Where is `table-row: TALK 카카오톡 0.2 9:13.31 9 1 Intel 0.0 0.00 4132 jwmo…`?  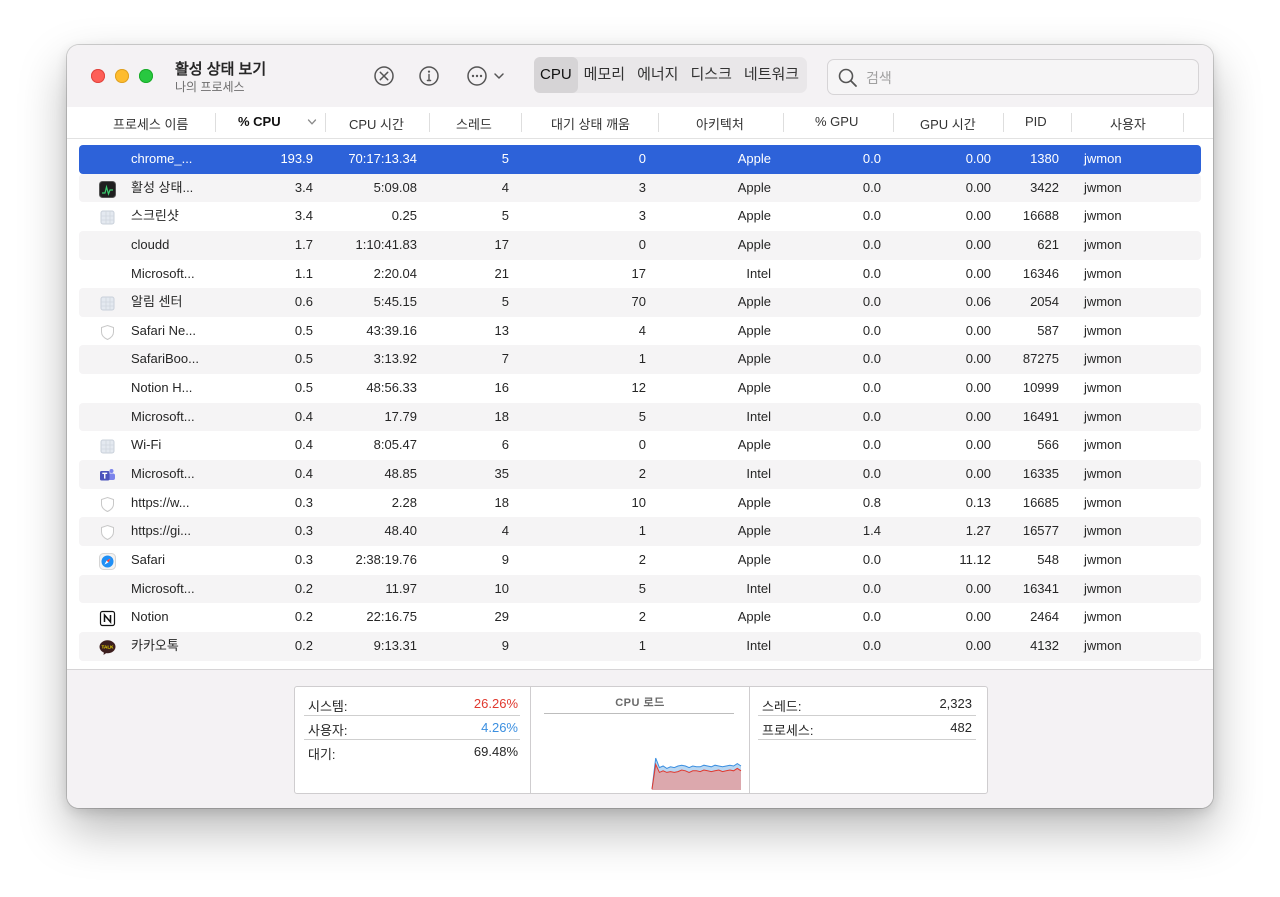
table-row: TALK 카카오톡 0.2 9:13.31 9 1 Intel 0.0 0.00 4132 jwmo… is located at coordinates (640, 646).